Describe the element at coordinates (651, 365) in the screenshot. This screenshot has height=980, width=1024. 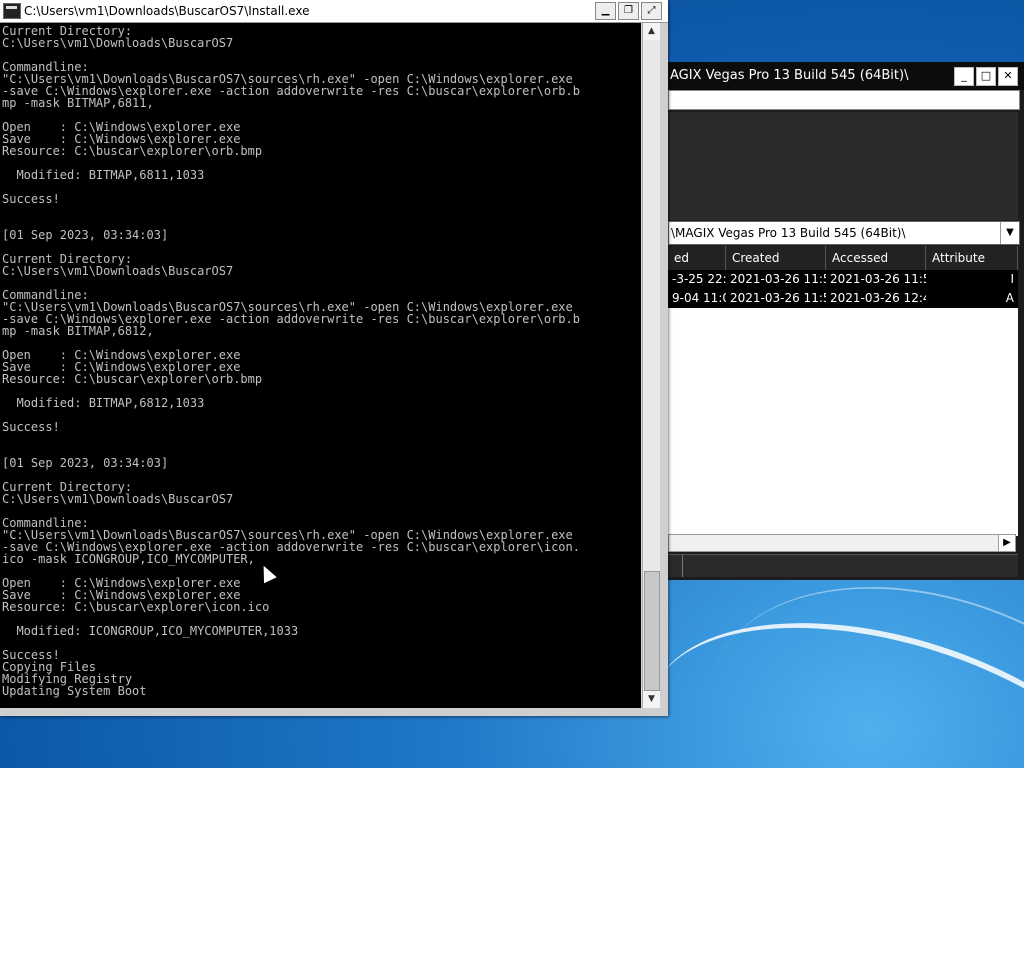
I see `console-vertical-scrollbar: ▲ ▼` at that location.